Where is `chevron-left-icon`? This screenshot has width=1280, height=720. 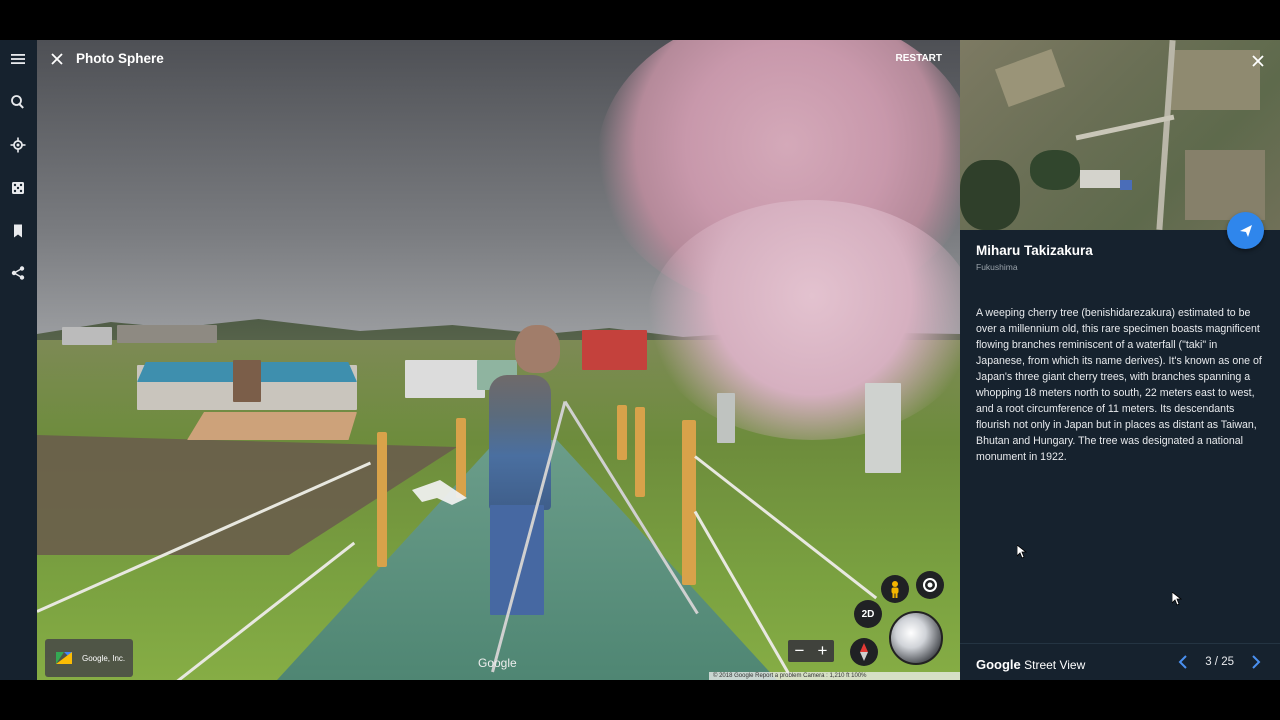
chevron-left-icon is located at coordinates (1183, 662).